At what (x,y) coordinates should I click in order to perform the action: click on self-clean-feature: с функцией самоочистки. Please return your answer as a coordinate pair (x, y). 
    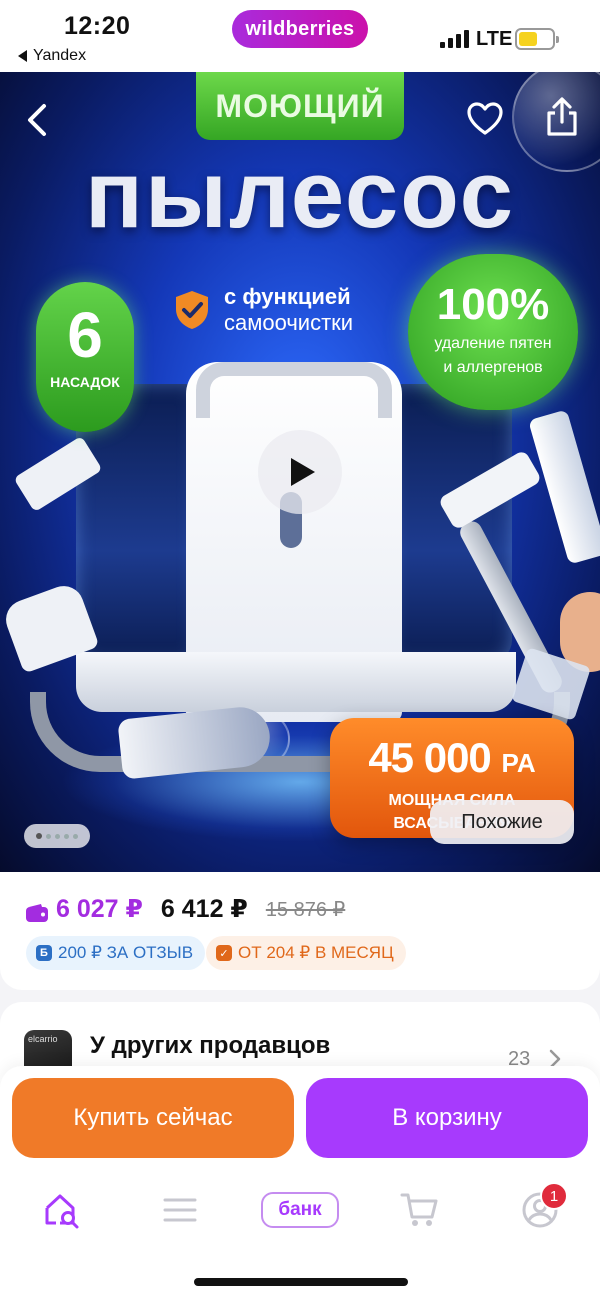
    Looking at the image, I should click on (263, 310).